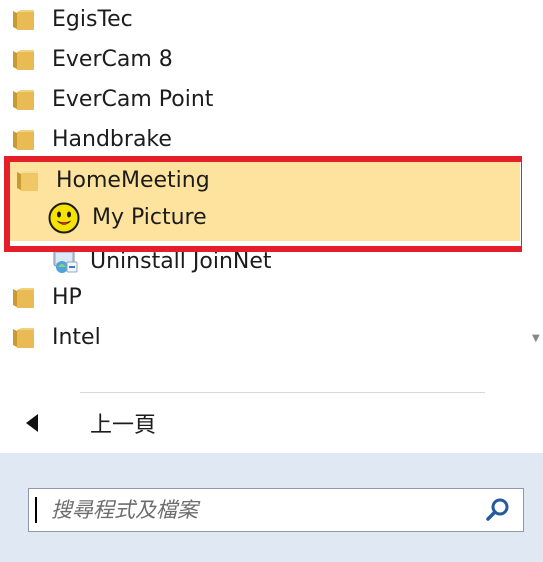 The width and height of the screenshot is (543, 562). I want to click on program-item-evercam-point: EverCam Point, so click(112, 100).